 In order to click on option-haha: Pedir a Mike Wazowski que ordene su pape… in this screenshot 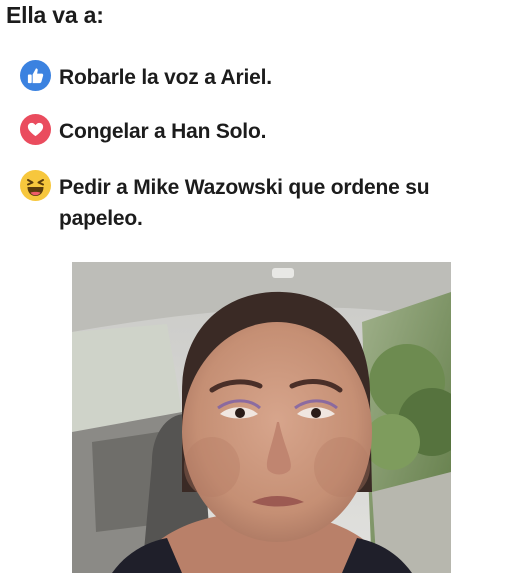, I will do `click(259, 202)`.